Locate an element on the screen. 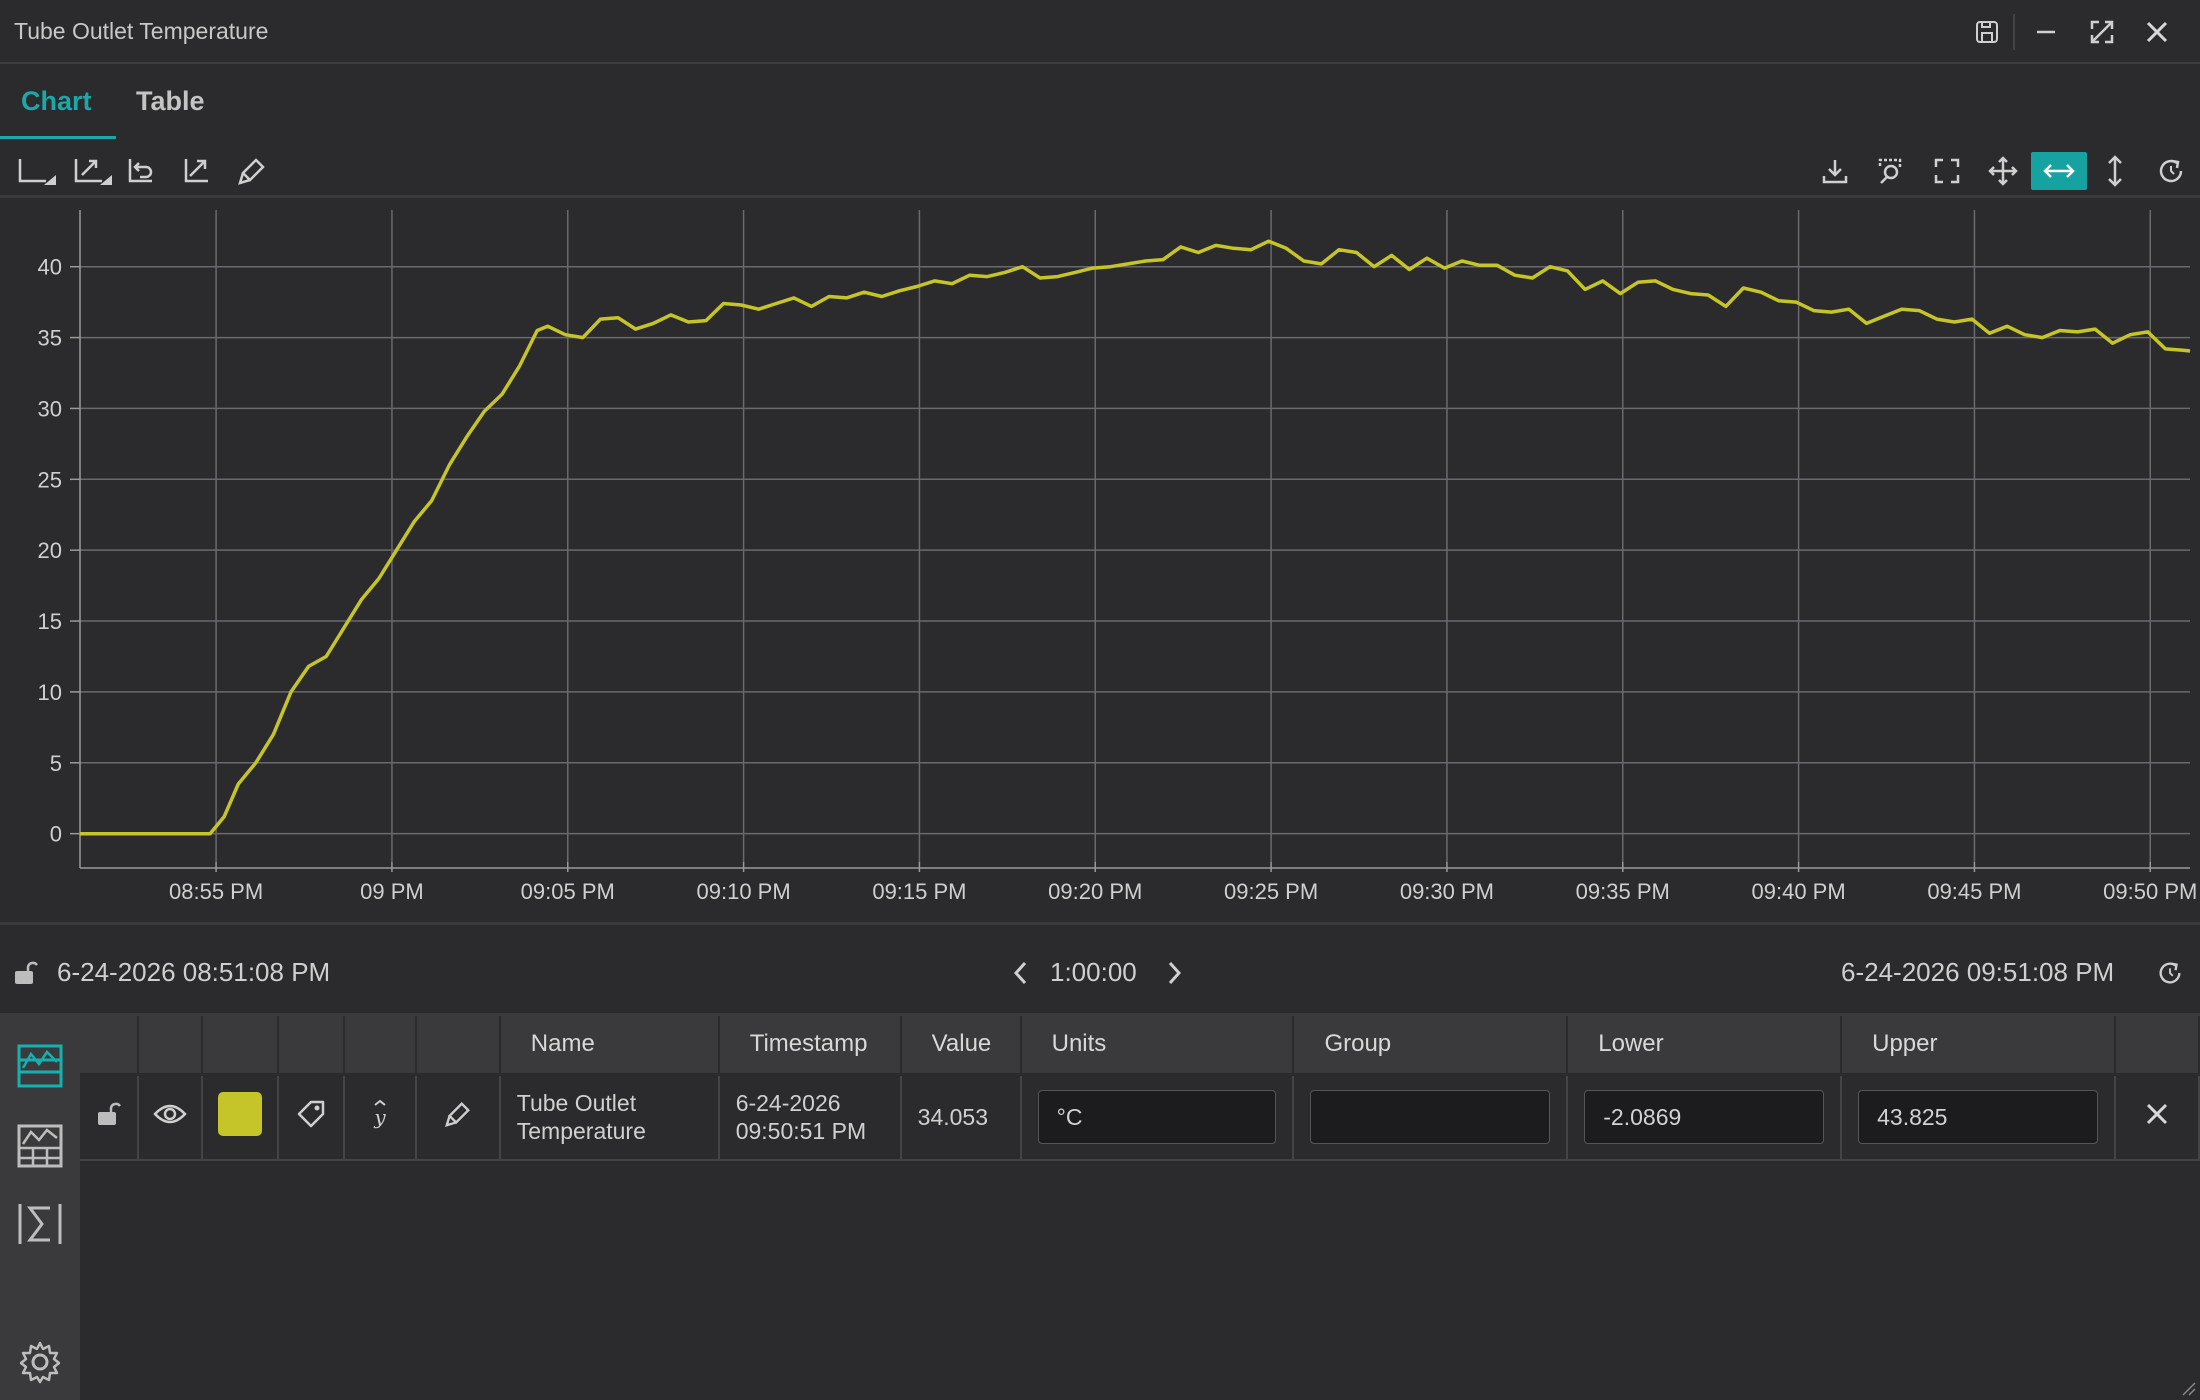 Image resolution: width=2200 pixels, height=1400 pixels. header-visibility is located at coordinates (170, 1046).